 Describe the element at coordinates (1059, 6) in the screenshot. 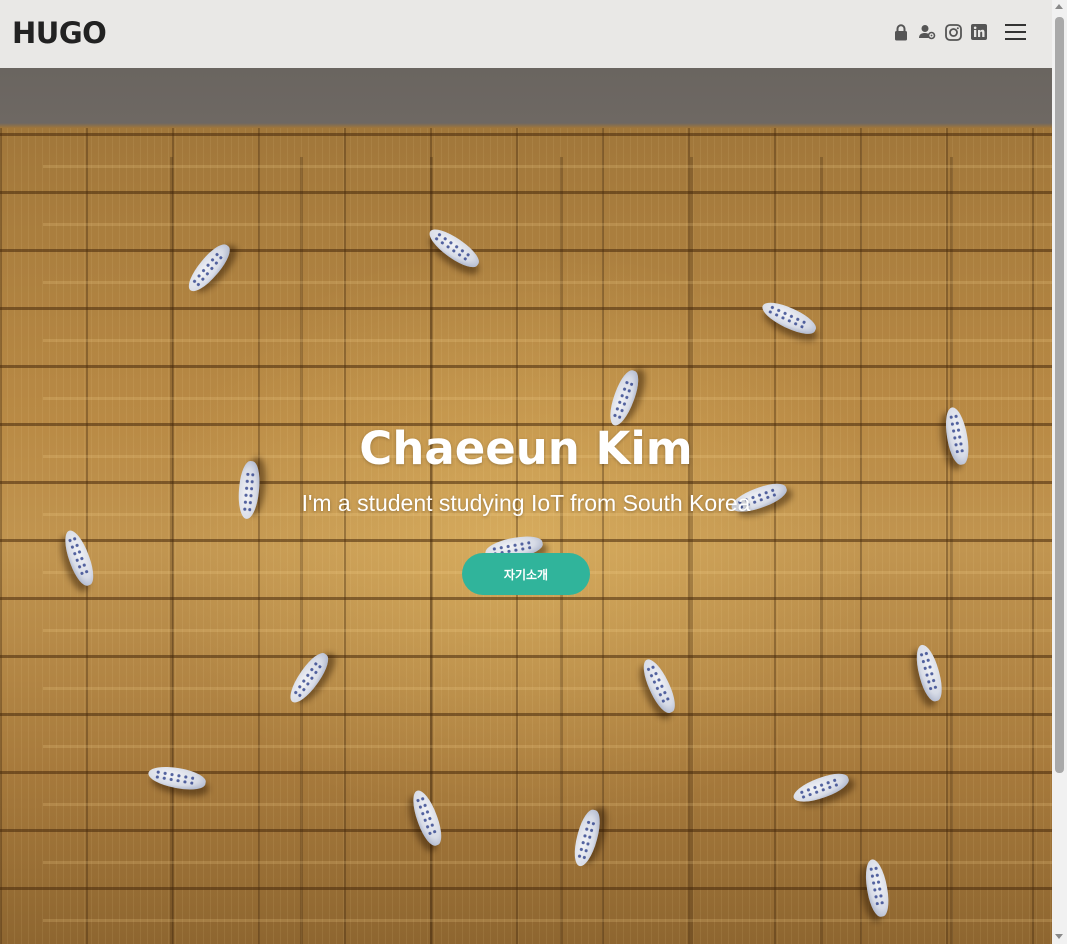

I see `scroll-up-arrow-icon` at that location.